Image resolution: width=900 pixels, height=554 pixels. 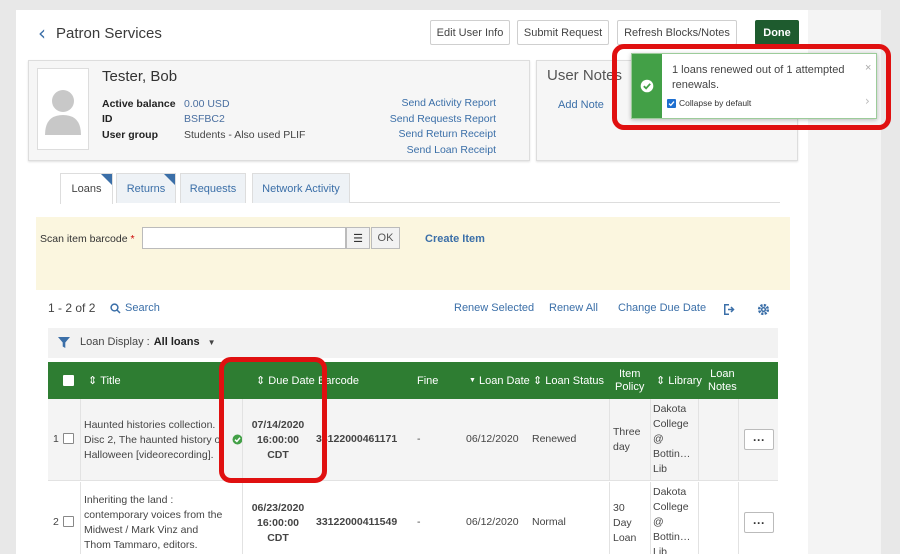 What do you see at coordinates (385, 238) in the screenshot?
I see `ok-button: OK` at bounding box center [385, 238].